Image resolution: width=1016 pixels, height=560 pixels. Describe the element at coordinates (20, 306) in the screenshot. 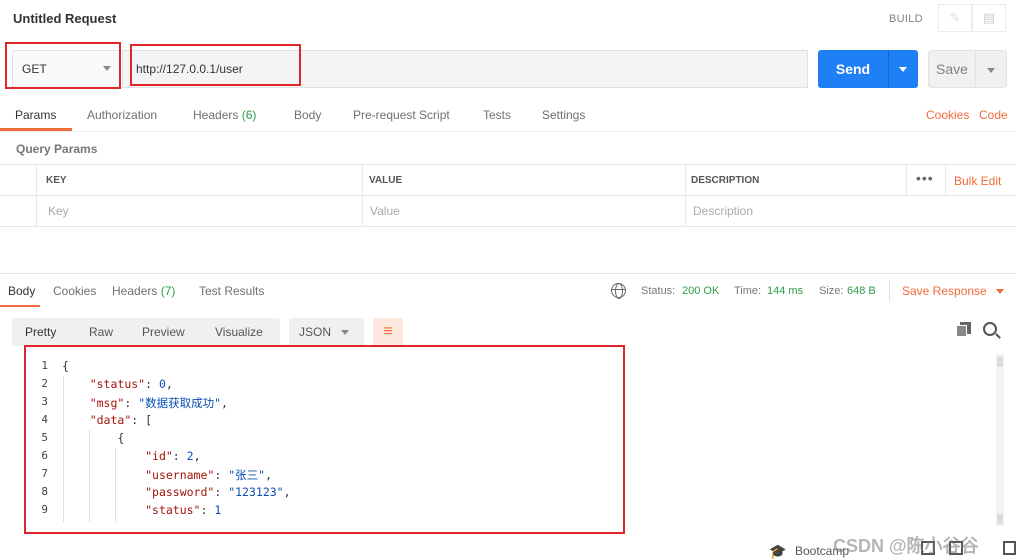

I see `active-response-tab-indicator` at that location.